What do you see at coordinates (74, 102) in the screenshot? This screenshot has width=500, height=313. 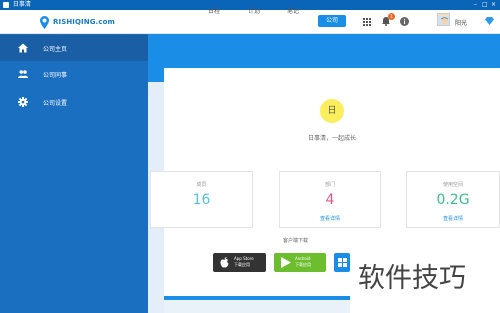 I see `sidebar-item-settings: 公司设置` at bounding box center [74, 102].